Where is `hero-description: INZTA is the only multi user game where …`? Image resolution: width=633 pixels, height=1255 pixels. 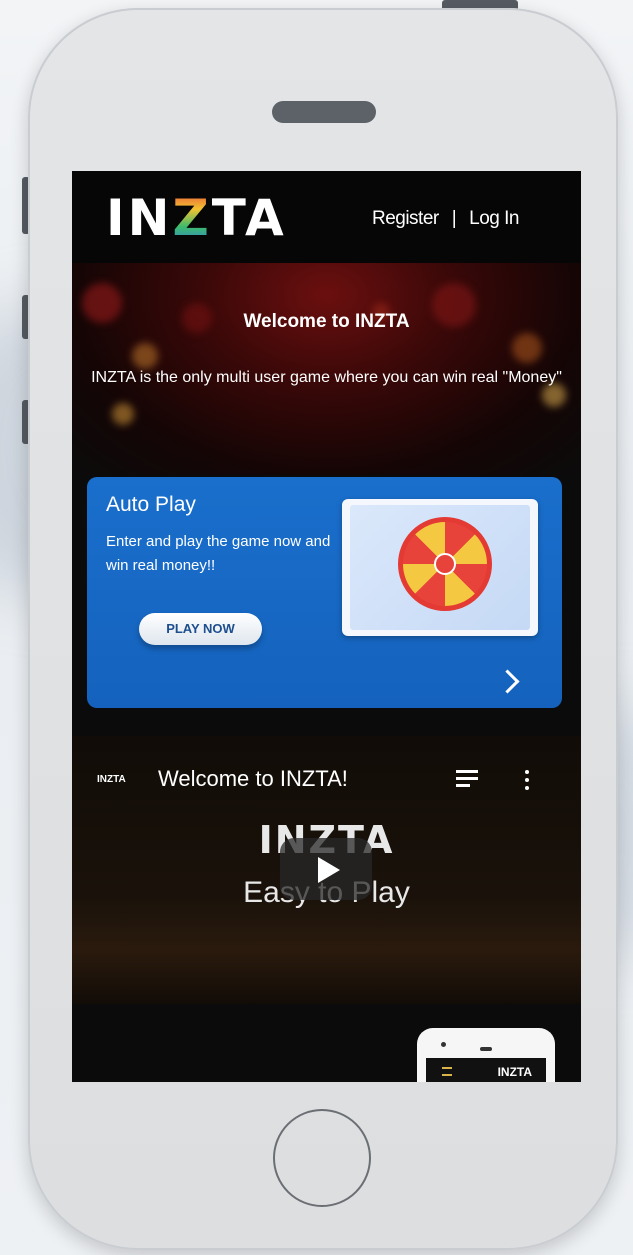
hero-description: INZTA is the only multi user game where … is located at coordinates (326, 377).